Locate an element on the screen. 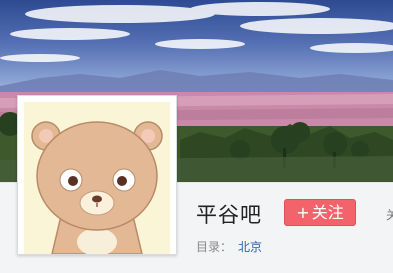 Image resolution: width=393 pixels, height=273 pixels. truncated-text: 关 is located at coordinates (389, 215).